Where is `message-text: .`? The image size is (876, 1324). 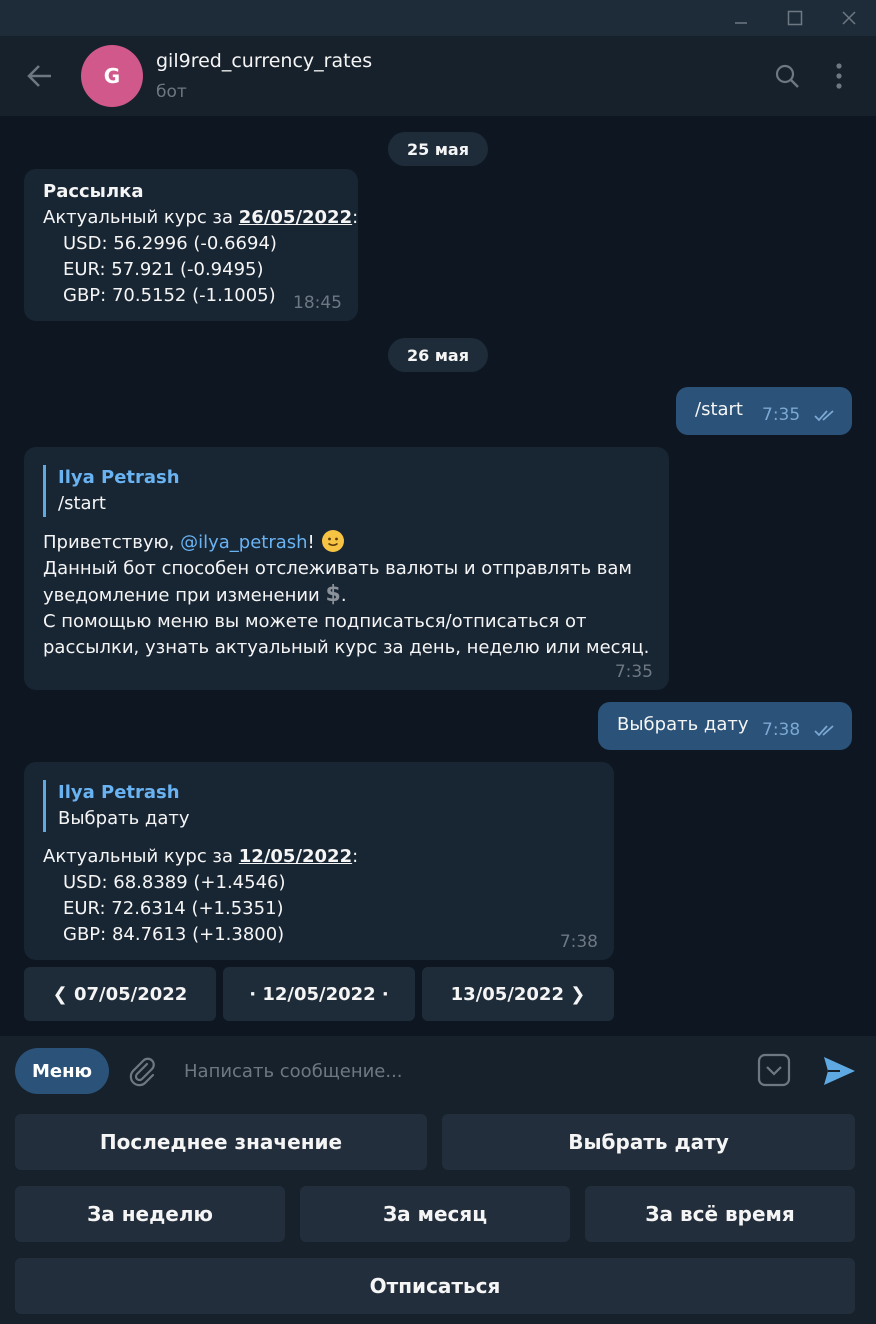 message-text: . is located at coordinates (343, 595).